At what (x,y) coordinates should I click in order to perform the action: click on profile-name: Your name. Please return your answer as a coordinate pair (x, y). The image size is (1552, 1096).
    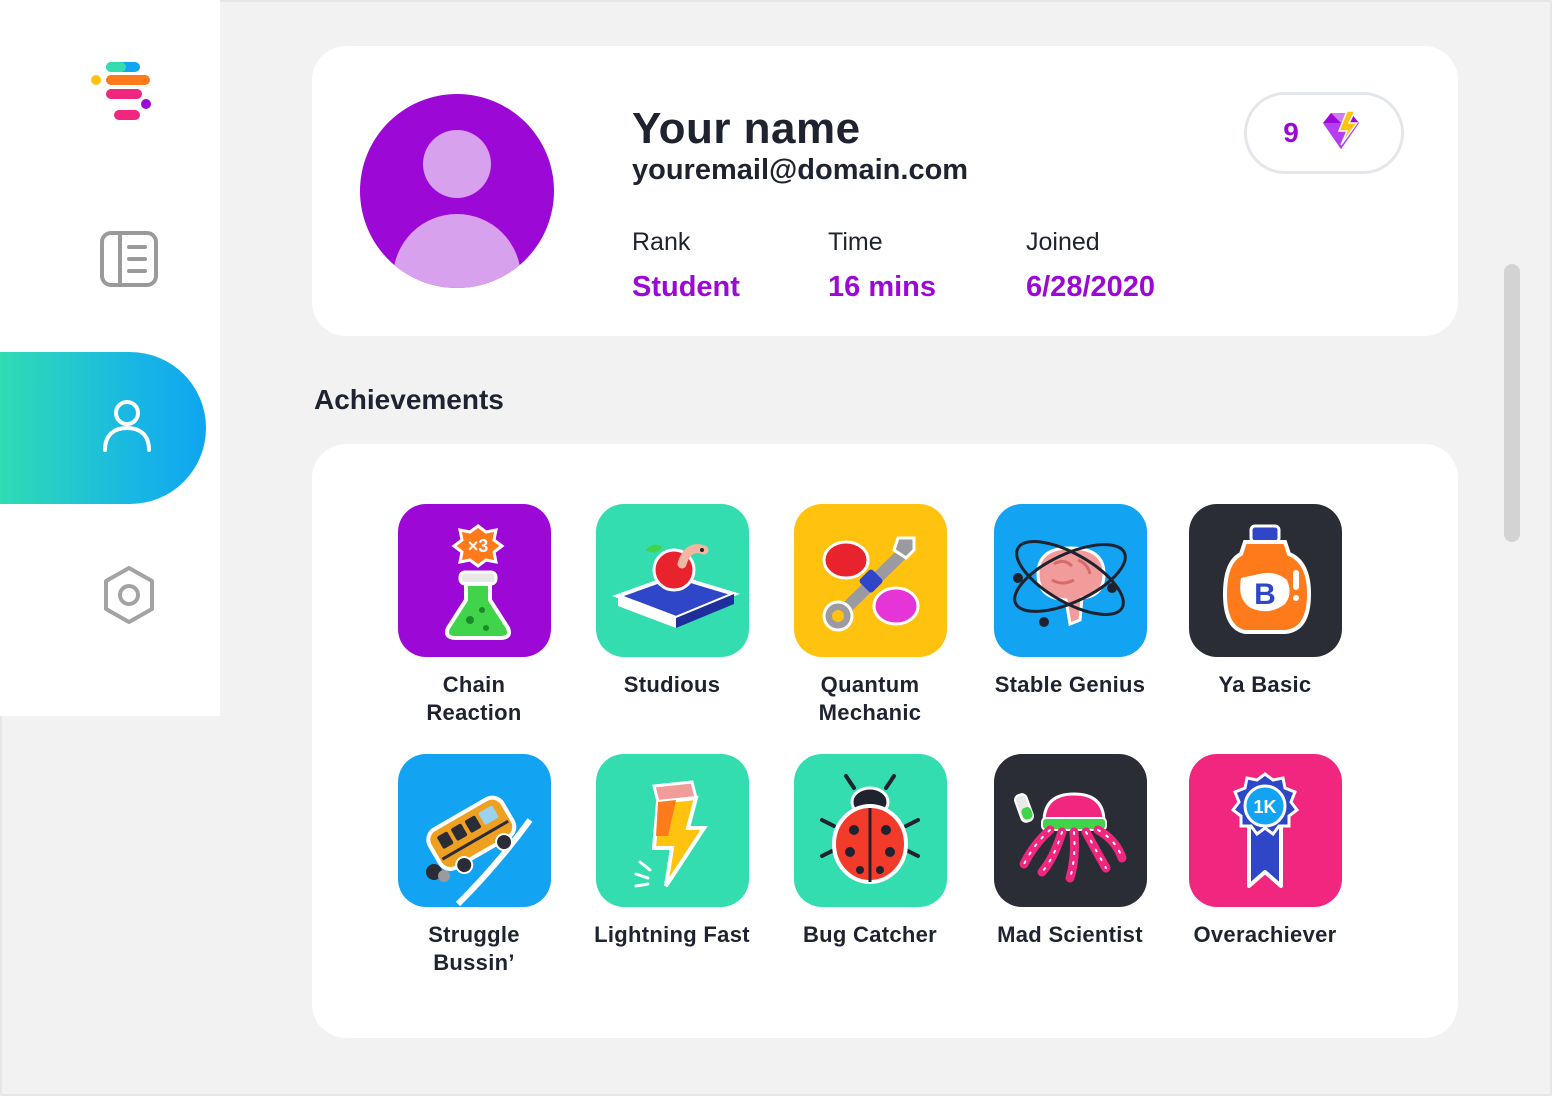
    Looking at the image, I should click on (746, 128).